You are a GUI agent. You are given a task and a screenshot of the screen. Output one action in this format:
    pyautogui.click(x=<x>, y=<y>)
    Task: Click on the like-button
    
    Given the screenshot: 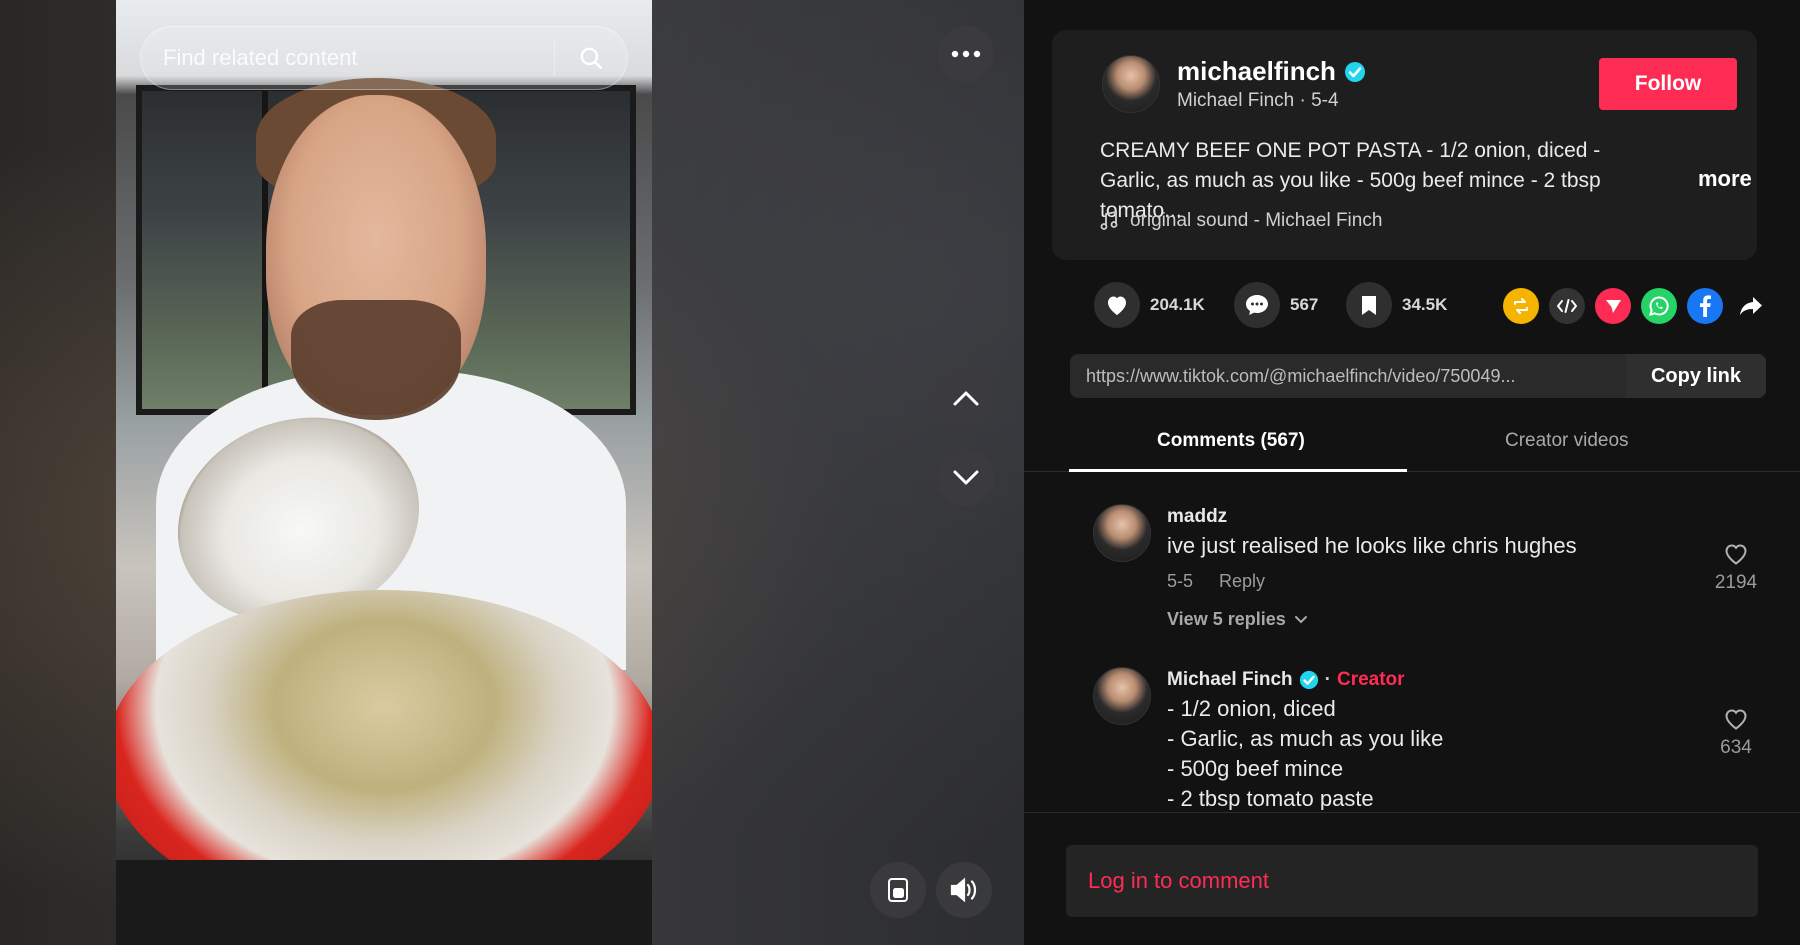 What is the action you would take?
    pyautogui.click(x=1117, y=305)
    